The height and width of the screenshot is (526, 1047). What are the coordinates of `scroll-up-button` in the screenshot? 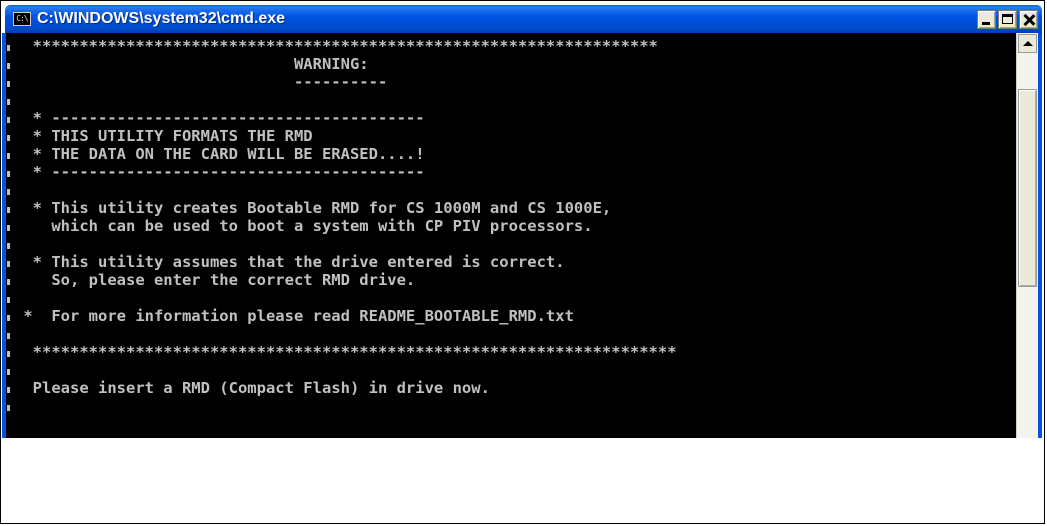 It's located at (1027, 43).